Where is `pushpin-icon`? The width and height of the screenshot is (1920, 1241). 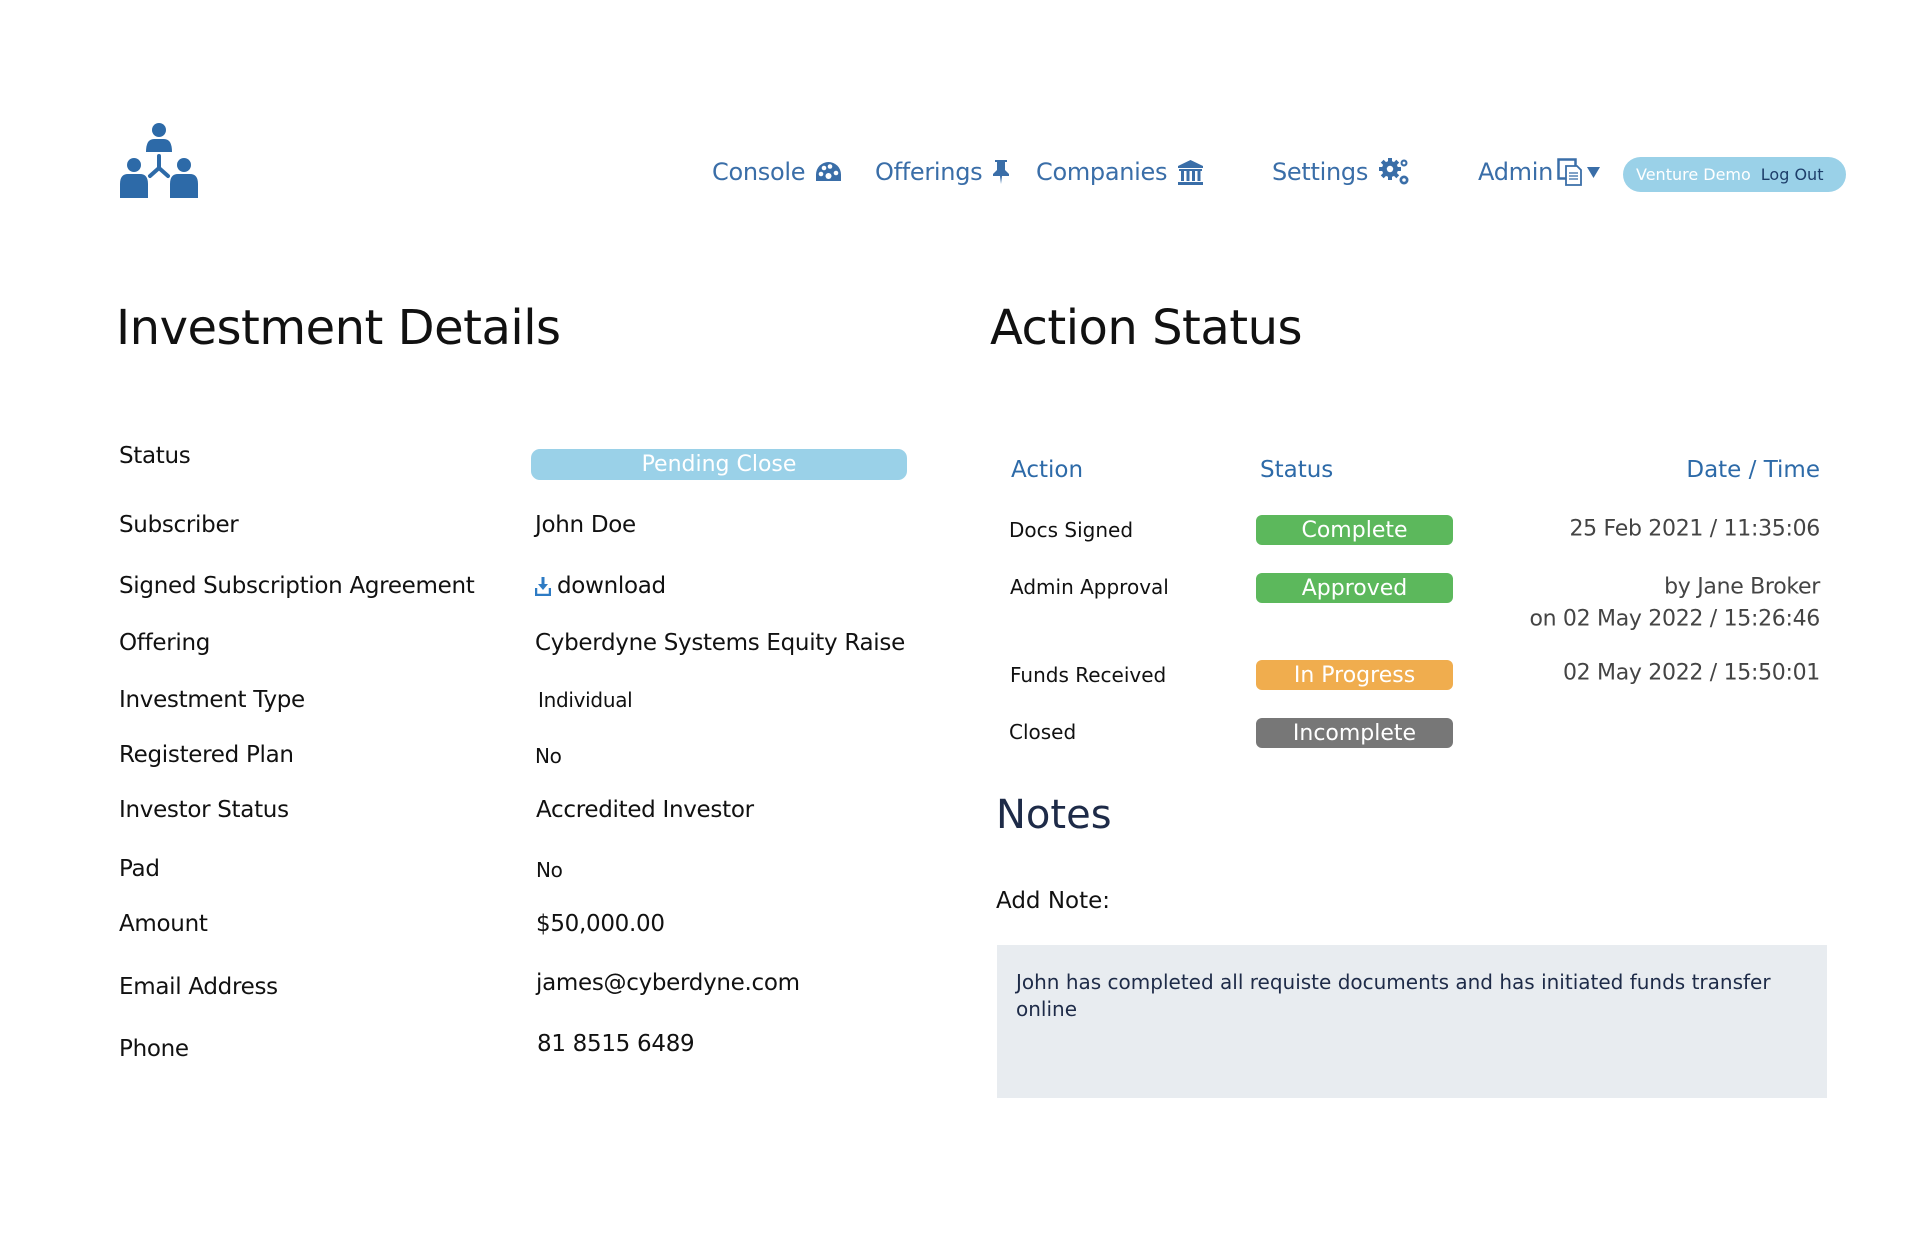 pushpin-icon is located at coordinates (1001, 172).